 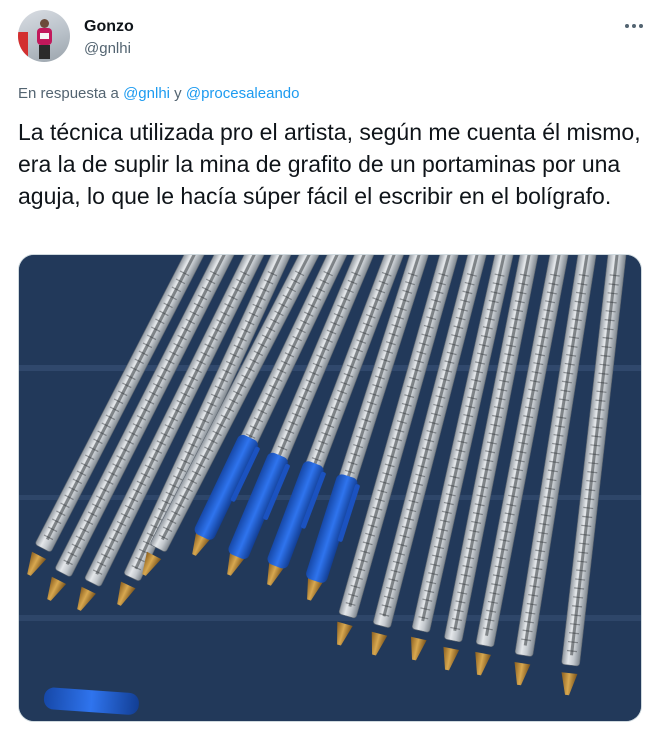 I want to click on tweet-header: Gonzo @gnlhi, so click(x=333, y=38).